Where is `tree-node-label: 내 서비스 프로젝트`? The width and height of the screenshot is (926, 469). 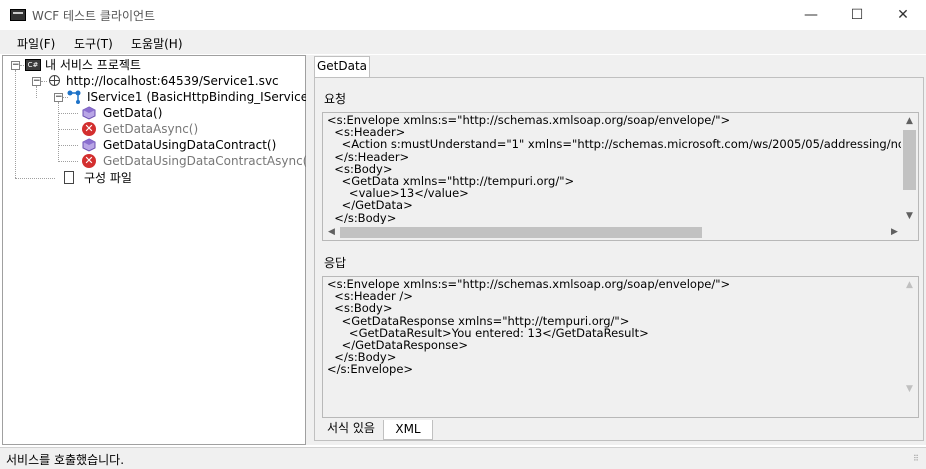
tree-node-label: 내 서비스 프로젝트 is located at coordinates (93, 65).